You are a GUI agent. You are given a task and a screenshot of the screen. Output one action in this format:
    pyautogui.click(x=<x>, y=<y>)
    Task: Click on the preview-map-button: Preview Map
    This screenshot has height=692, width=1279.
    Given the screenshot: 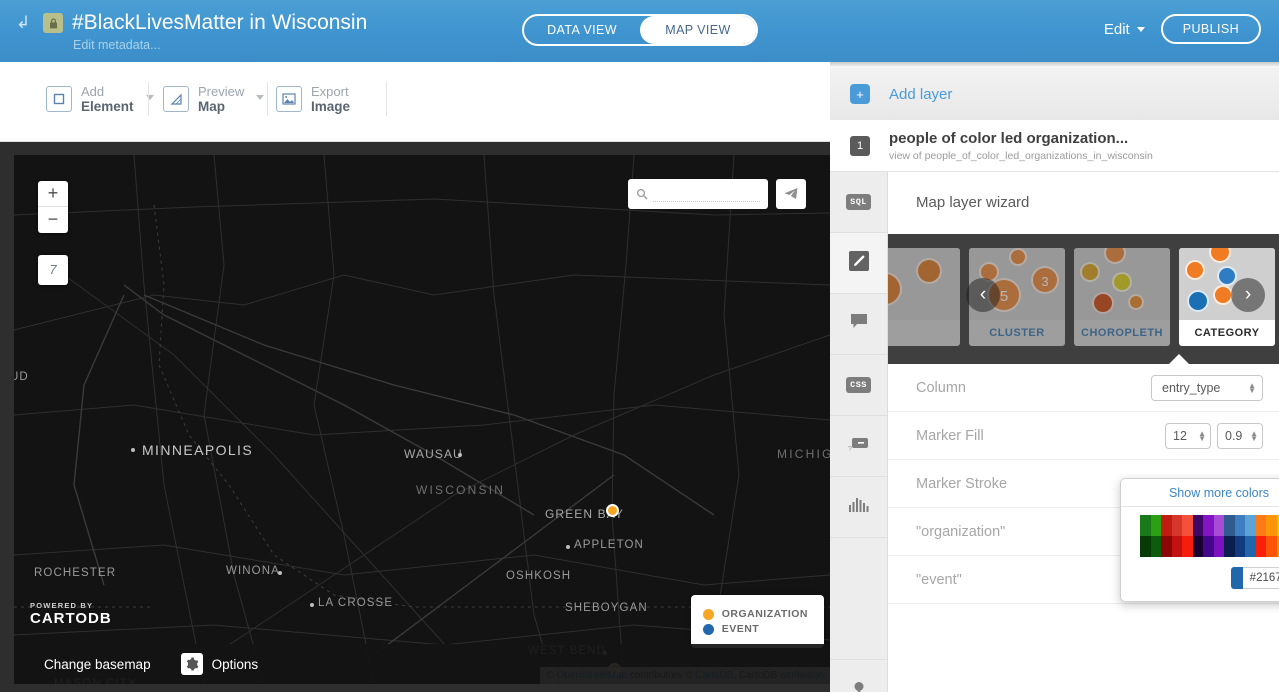 What is the action you would take?
    pyautogui.click(x=214, y=99)
    